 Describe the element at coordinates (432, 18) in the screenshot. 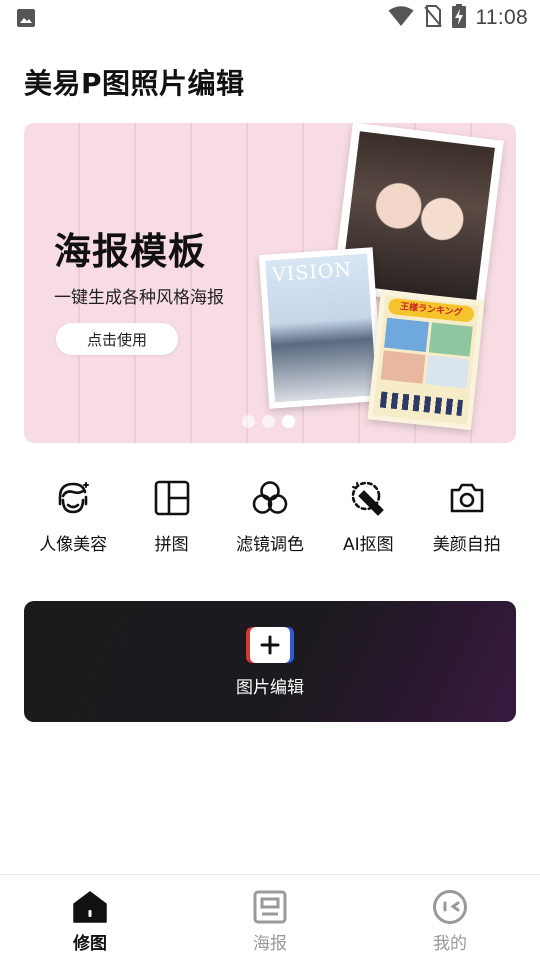

I see `no-sim-icon` at that location.